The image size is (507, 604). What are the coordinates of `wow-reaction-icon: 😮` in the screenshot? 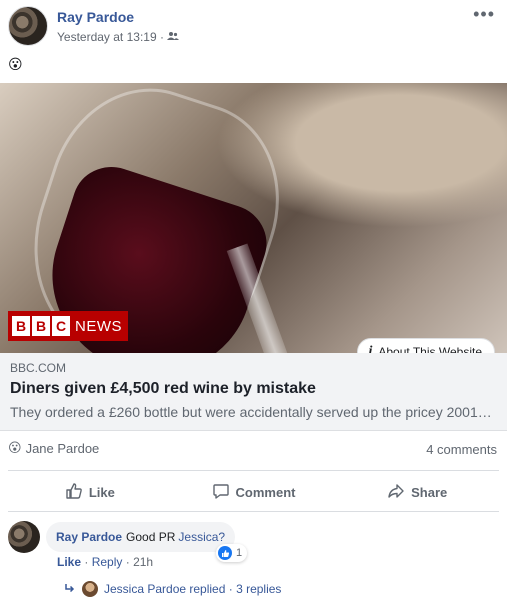 It's located at (15, 447).